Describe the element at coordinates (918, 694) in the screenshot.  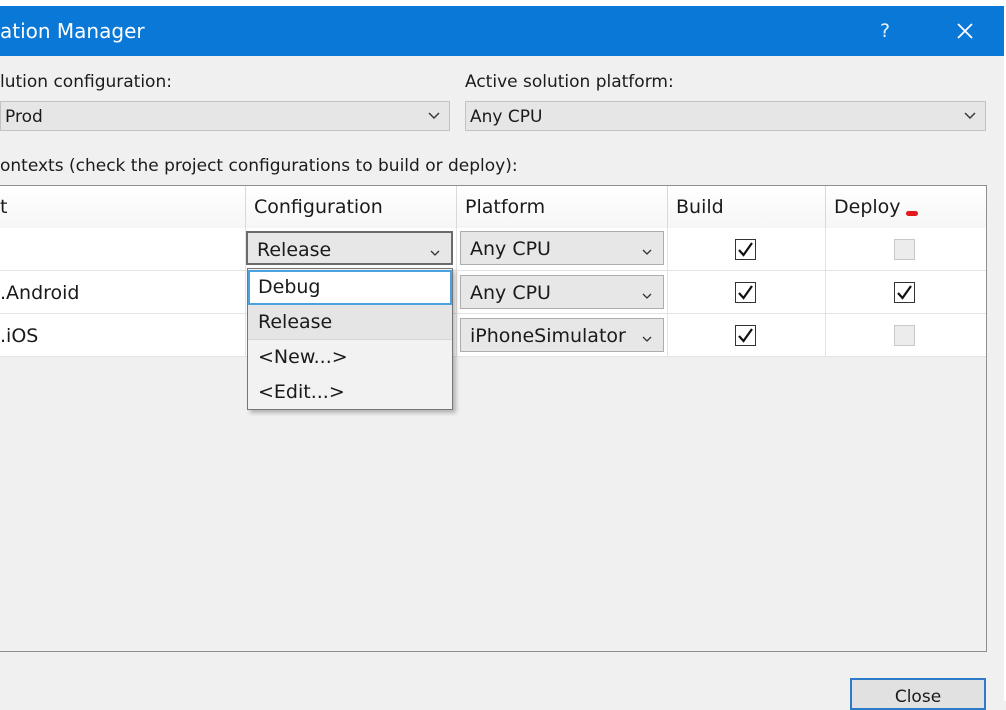
I see `close-button: Close` at that location.